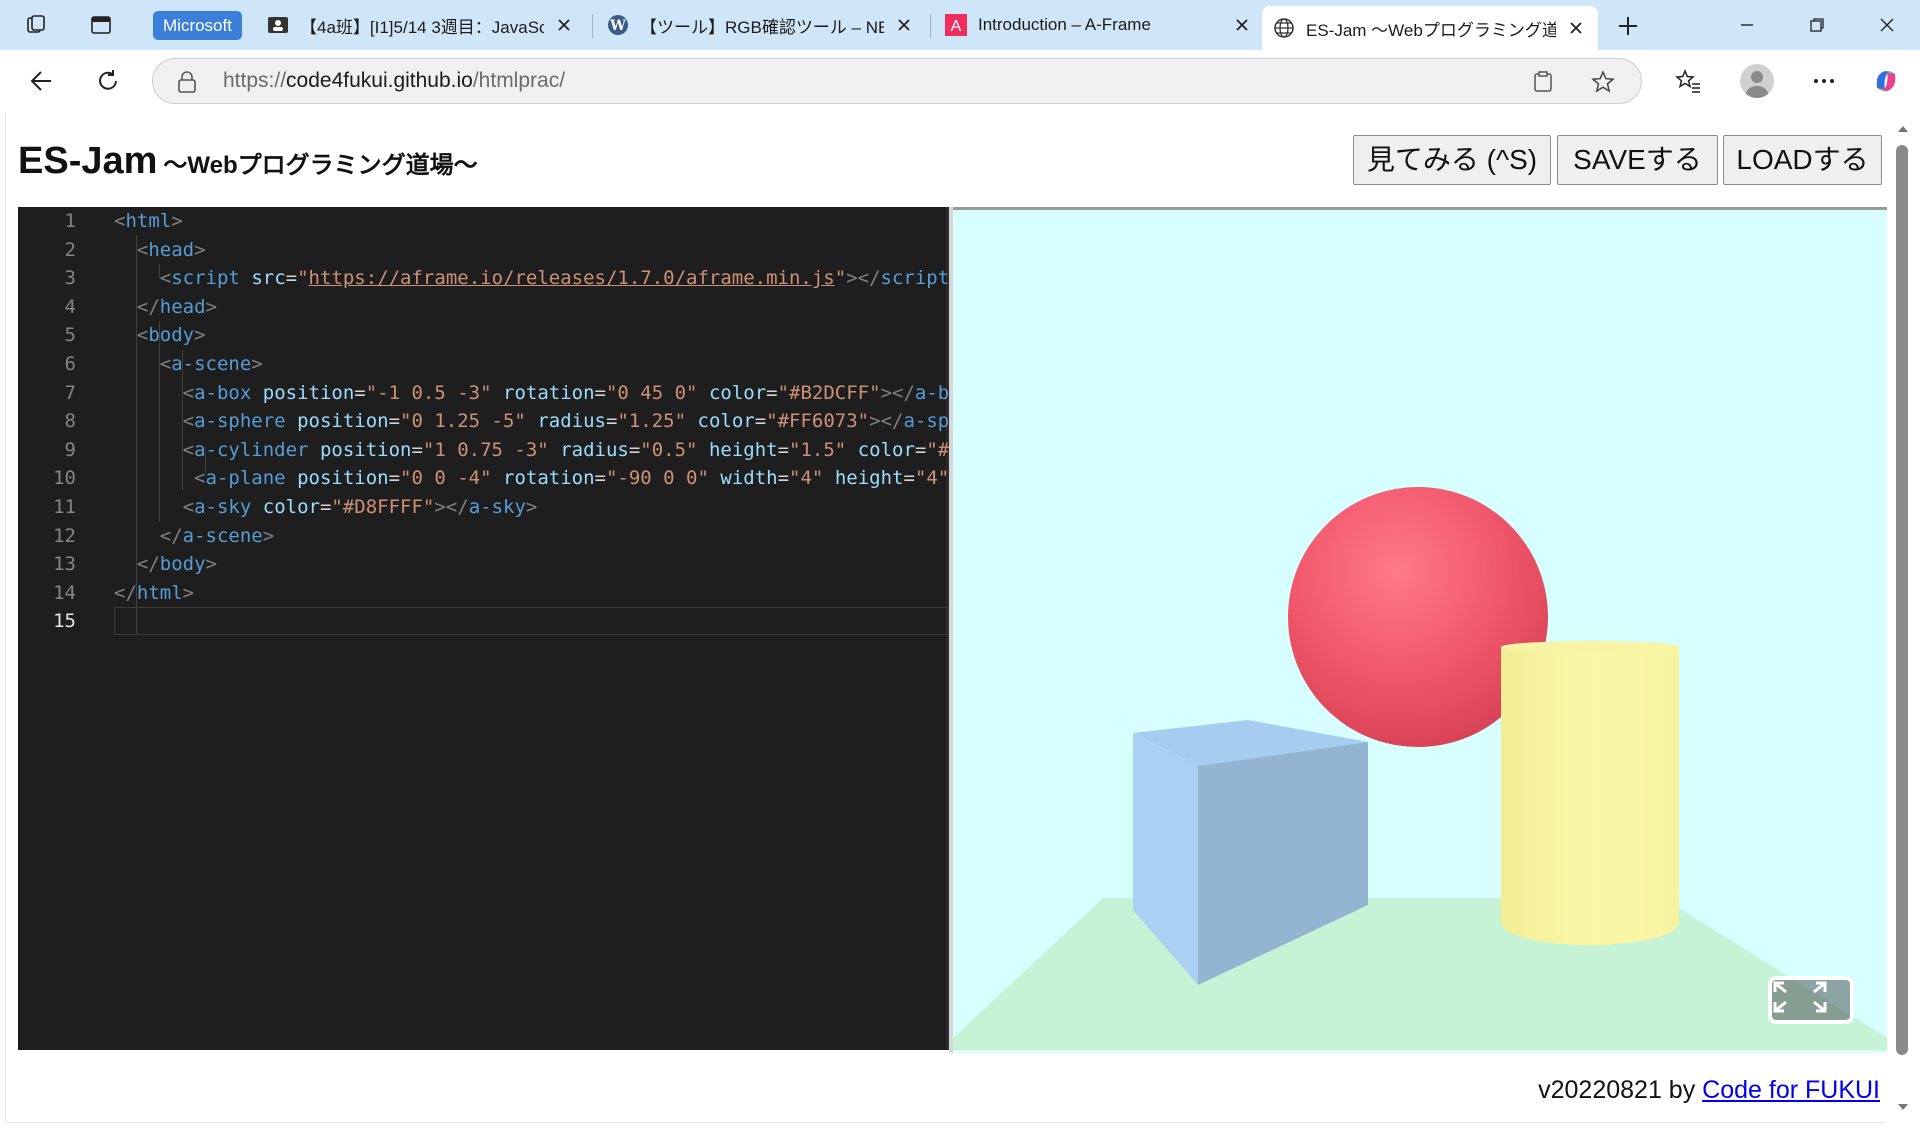 Image resolution: width=1920 pixels, height=1128 pixels. I want to click on profile-card-icon, so click(278, 25).